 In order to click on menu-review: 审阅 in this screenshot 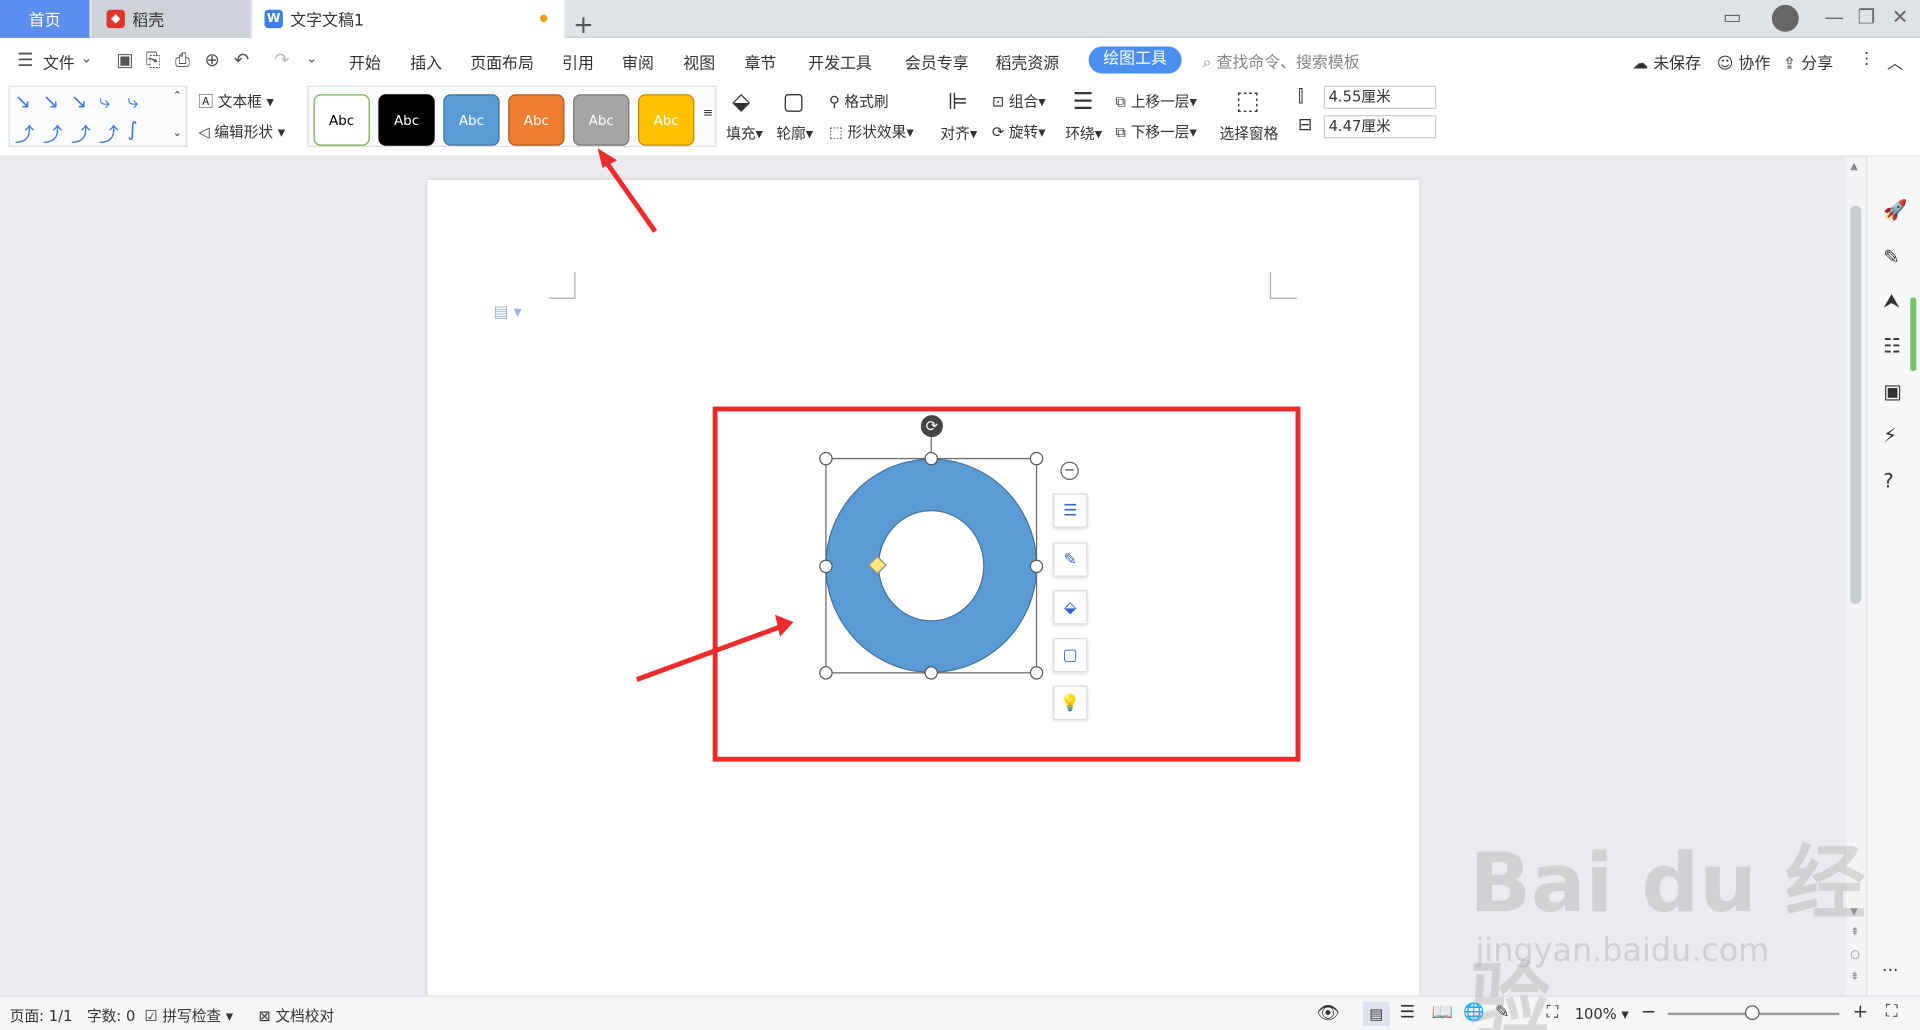, I will do `click(638, 61)`.